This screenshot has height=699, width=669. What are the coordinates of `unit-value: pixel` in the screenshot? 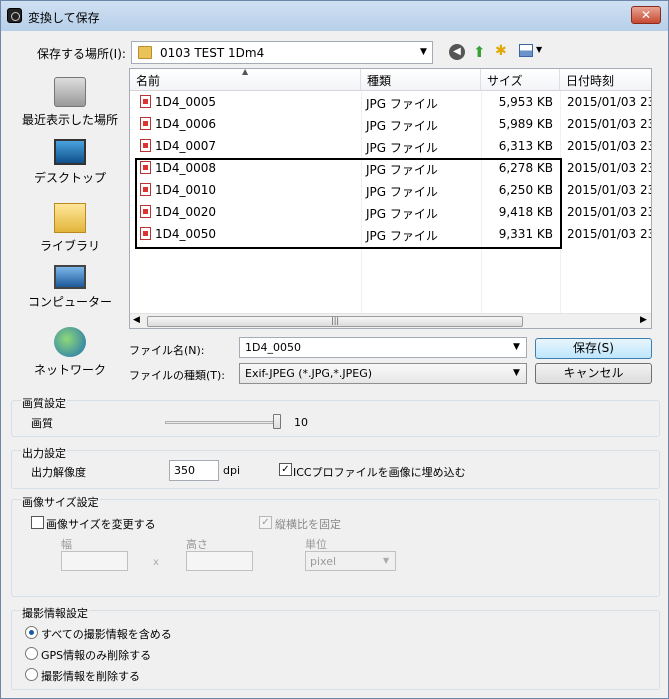 It's located at (323, 561).